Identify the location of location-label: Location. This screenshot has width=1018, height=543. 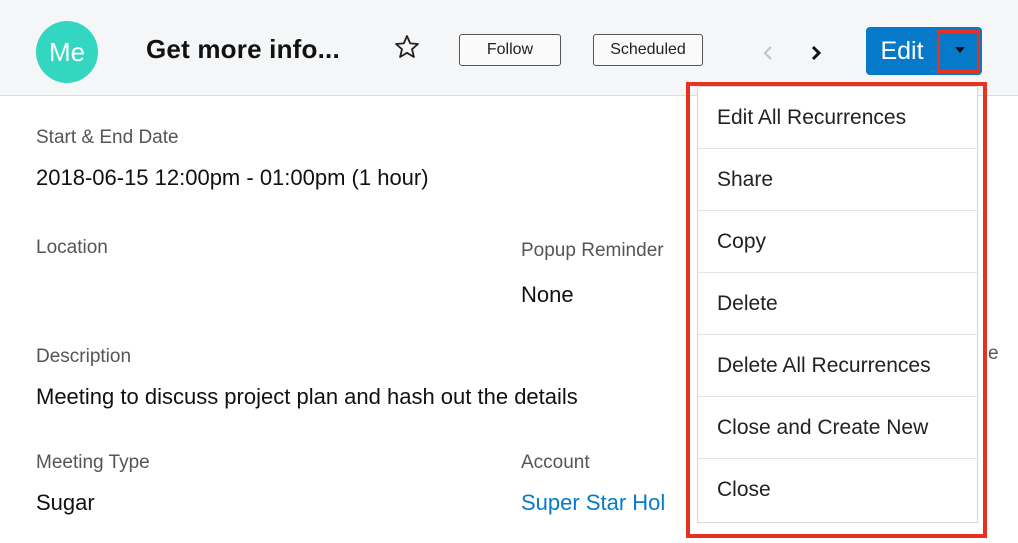
(72, 247).